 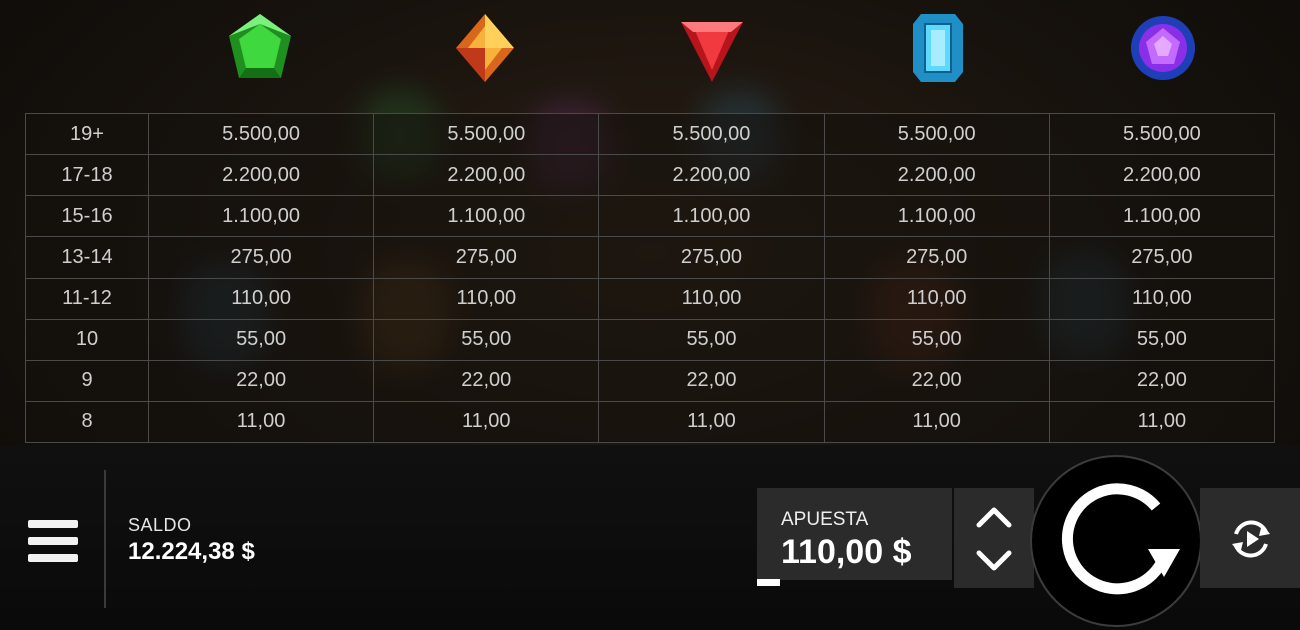 I want to click on orange-gem-icon, so click(x=485, y=48).